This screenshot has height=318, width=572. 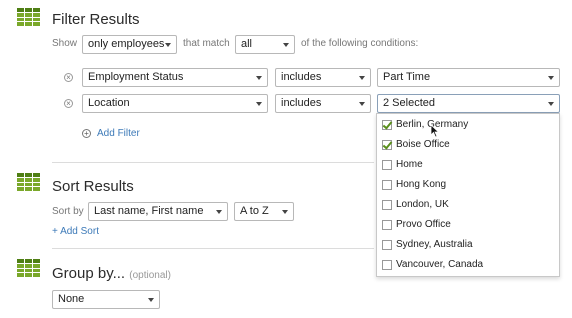 I want to click on filter-field-select: Employment Status, so click(x=175, y=77).